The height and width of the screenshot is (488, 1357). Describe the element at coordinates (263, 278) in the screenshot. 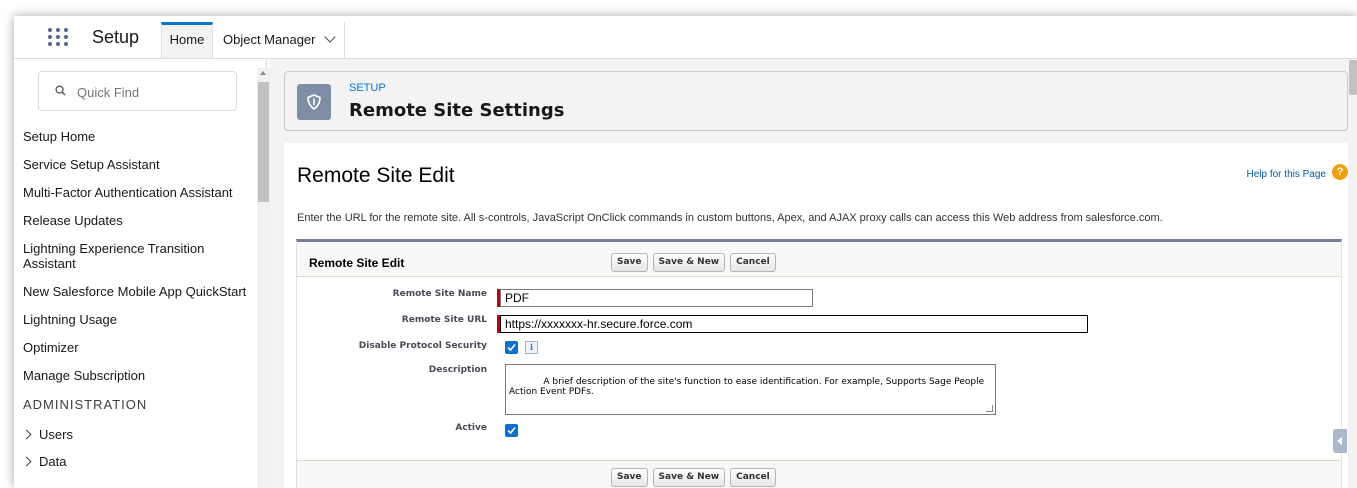

I see `sidebar-scrollbar` at that location.